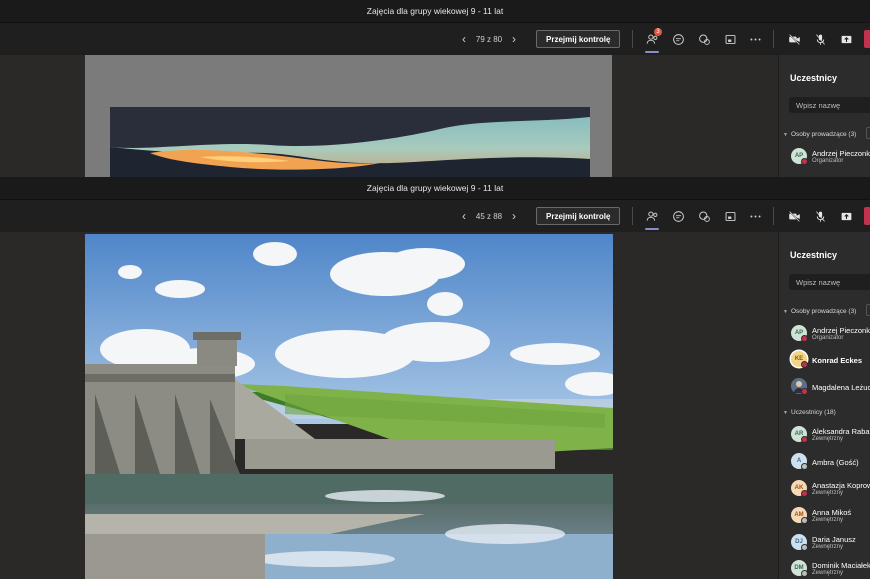  What do you see at coordinates (435, 216) in the screenshot?
I see `meeting-toolbar: ‹ 45 z 88 › Przejmij kontrolę` at bounding box center [435, 216].